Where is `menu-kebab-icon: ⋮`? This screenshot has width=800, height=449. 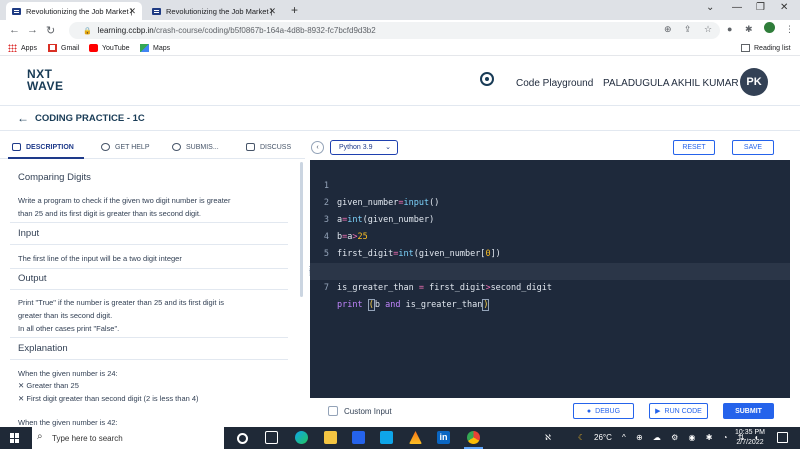 menu-kebab-icon: ⋮ is located at coordinates (789, 29).